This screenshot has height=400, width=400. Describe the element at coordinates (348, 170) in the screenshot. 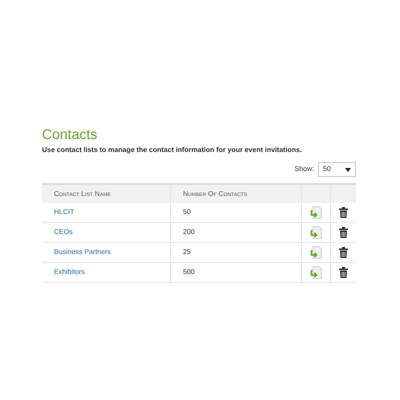

I see `caret-icon` at that location.